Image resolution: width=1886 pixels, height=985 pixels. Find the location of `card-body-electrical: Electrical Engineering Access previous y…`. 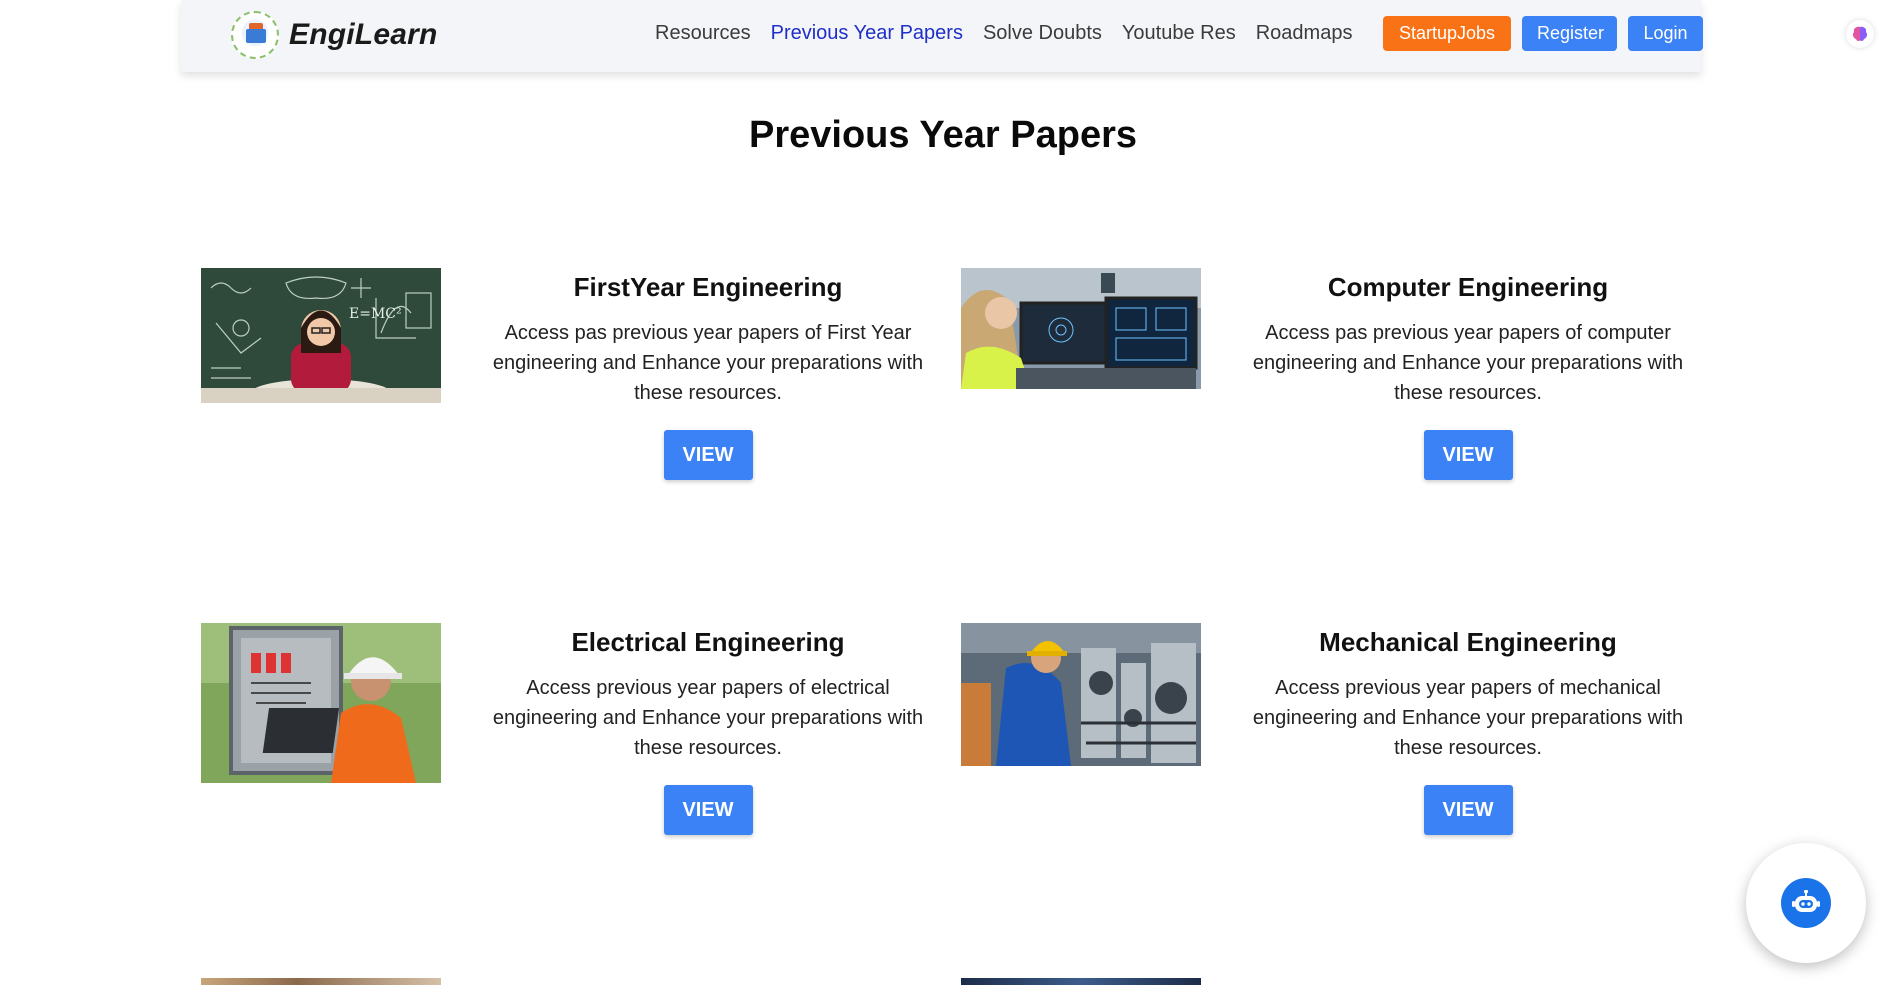

card-body-electrical: Electrical Engineering Access previous y… is located at coordinates (708, 729).